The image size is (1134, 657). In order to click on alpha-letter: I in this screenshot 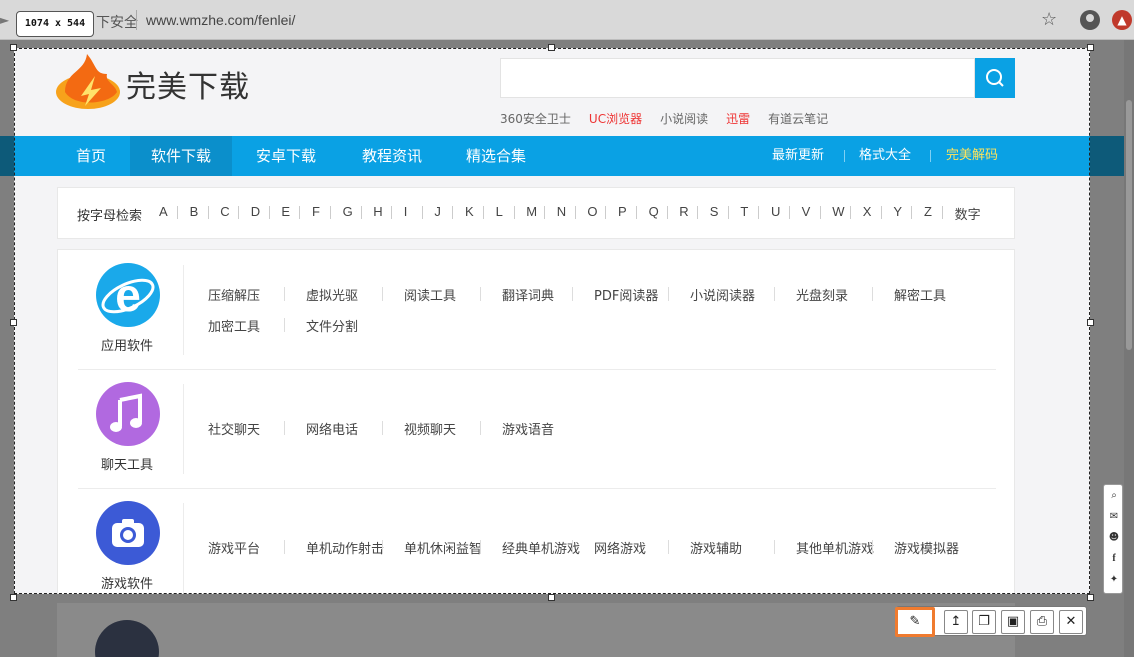, I will do `click(406, 211)`.